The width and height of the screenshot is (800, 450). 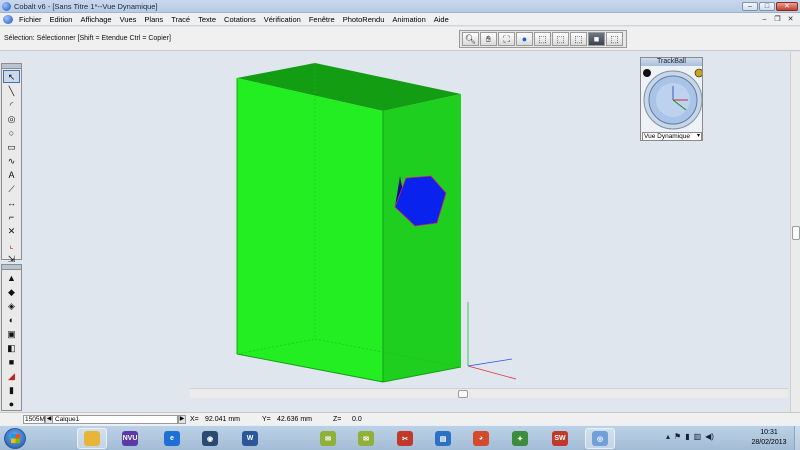 What do you see at coordinates (128, 19) in the screenshot?
I see `menu-vues: Vues` at bounding box center [128, 19].